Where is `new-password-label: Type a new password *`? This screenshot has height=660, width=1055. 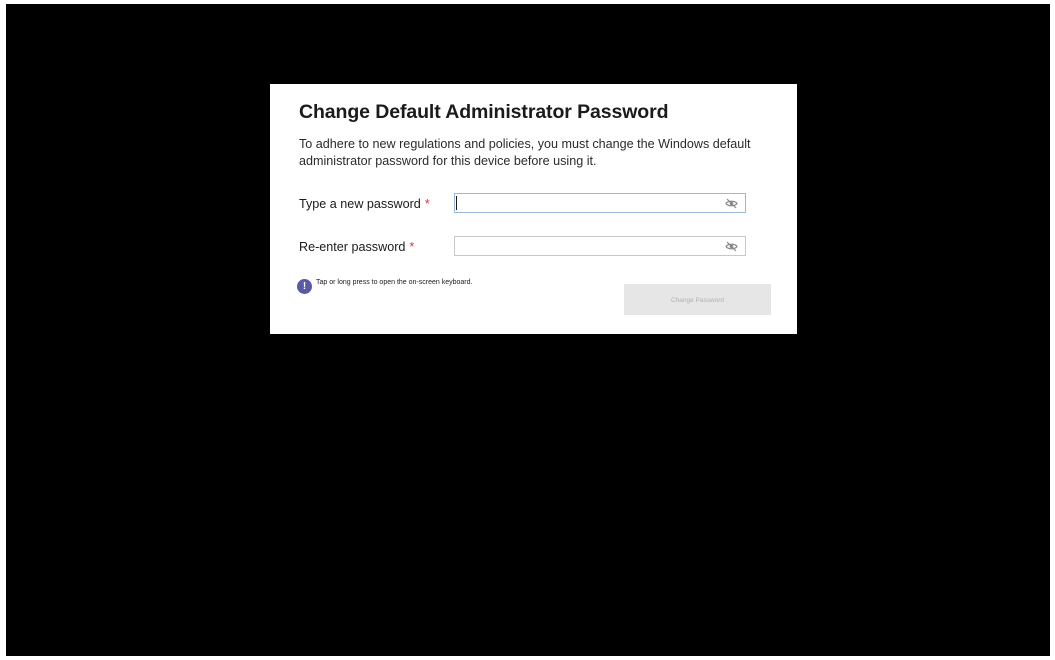
new-password-label: Type a new password * is located at coordinates (364, 204).